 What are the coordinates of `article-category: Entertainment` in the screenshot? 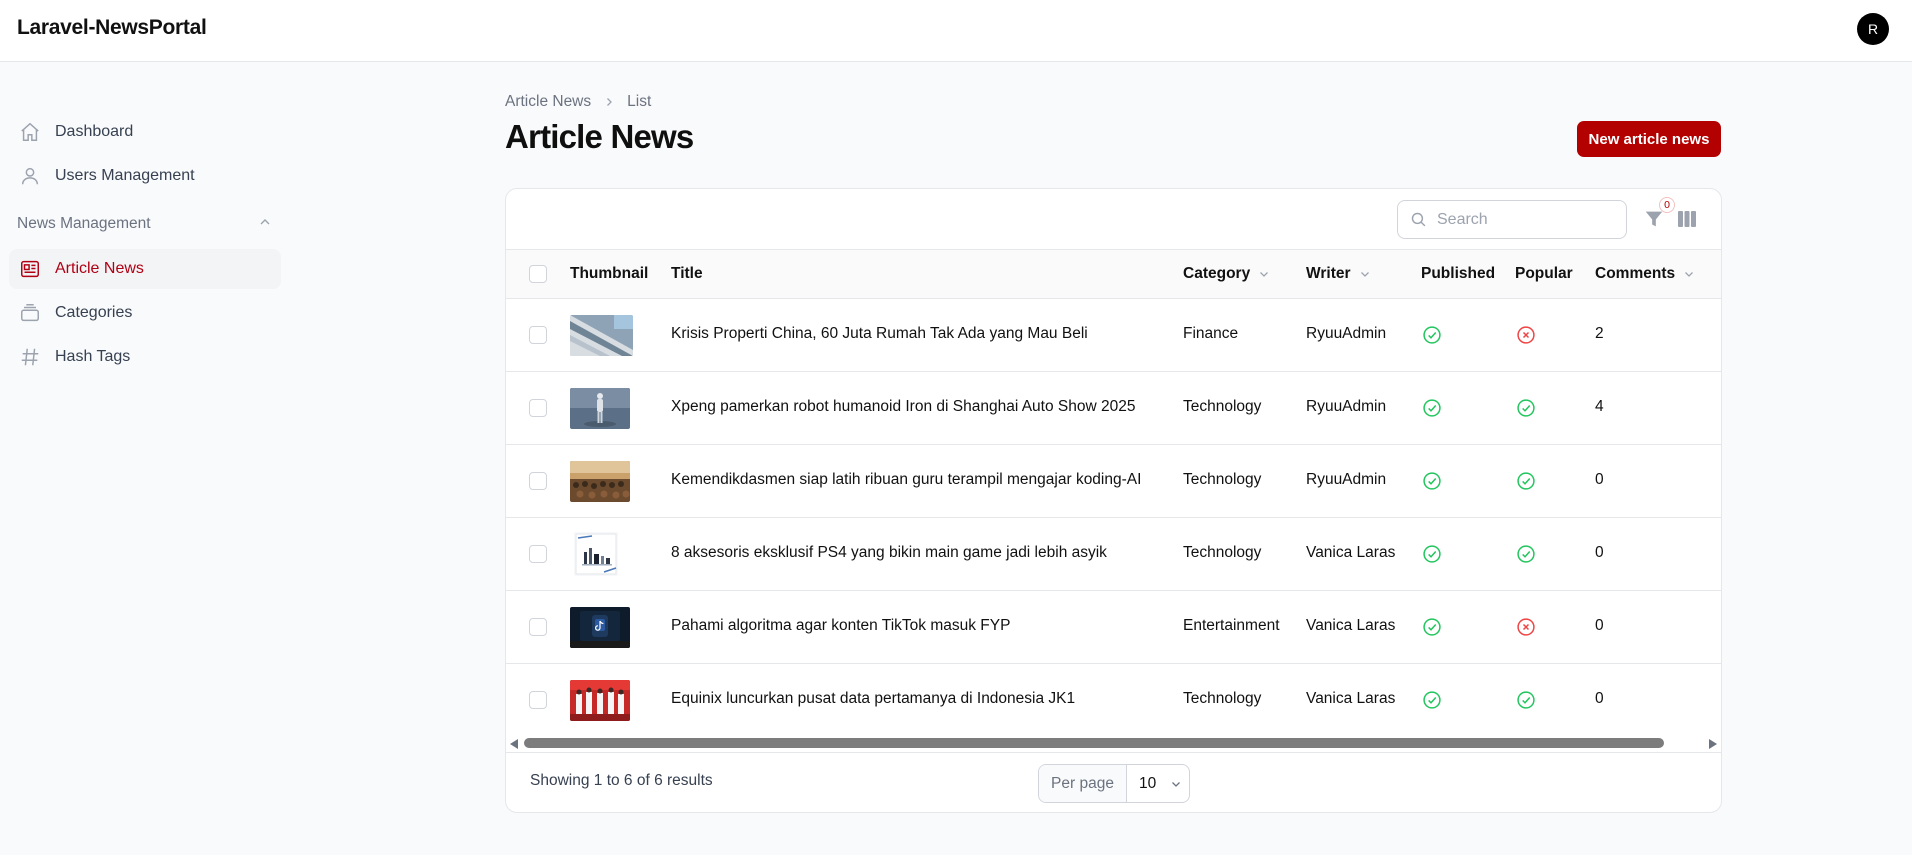 It's located at (1231, 625).